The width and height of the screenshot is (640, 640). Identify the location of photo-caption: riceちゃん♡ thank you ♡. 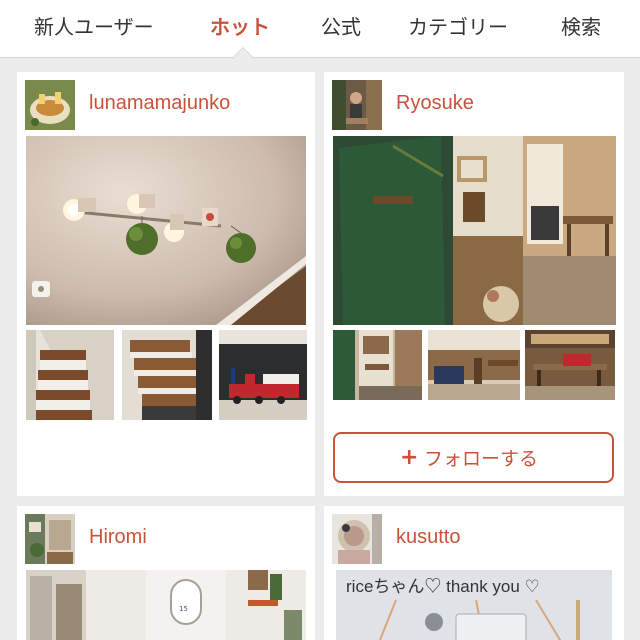
(443, 586).